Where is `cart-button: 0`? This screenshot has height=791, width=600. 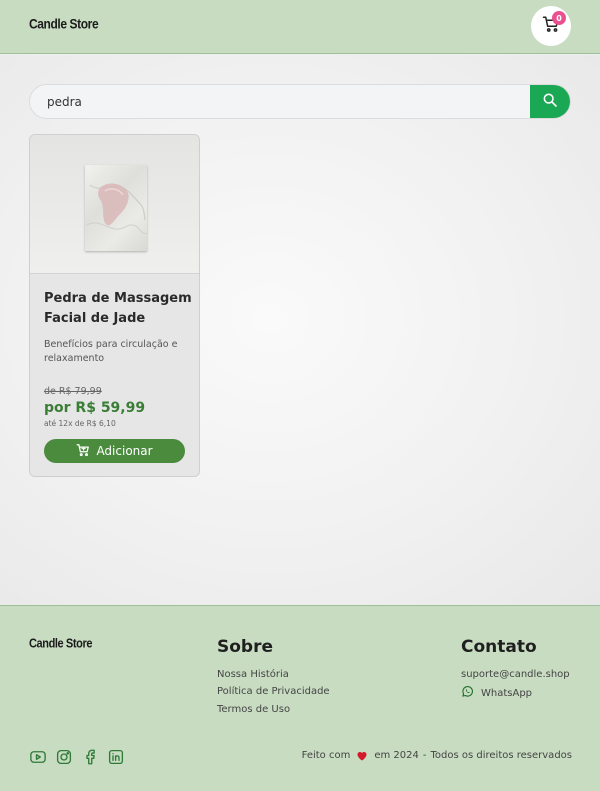 cart-button: 0 is located at coordinates (551, 26).